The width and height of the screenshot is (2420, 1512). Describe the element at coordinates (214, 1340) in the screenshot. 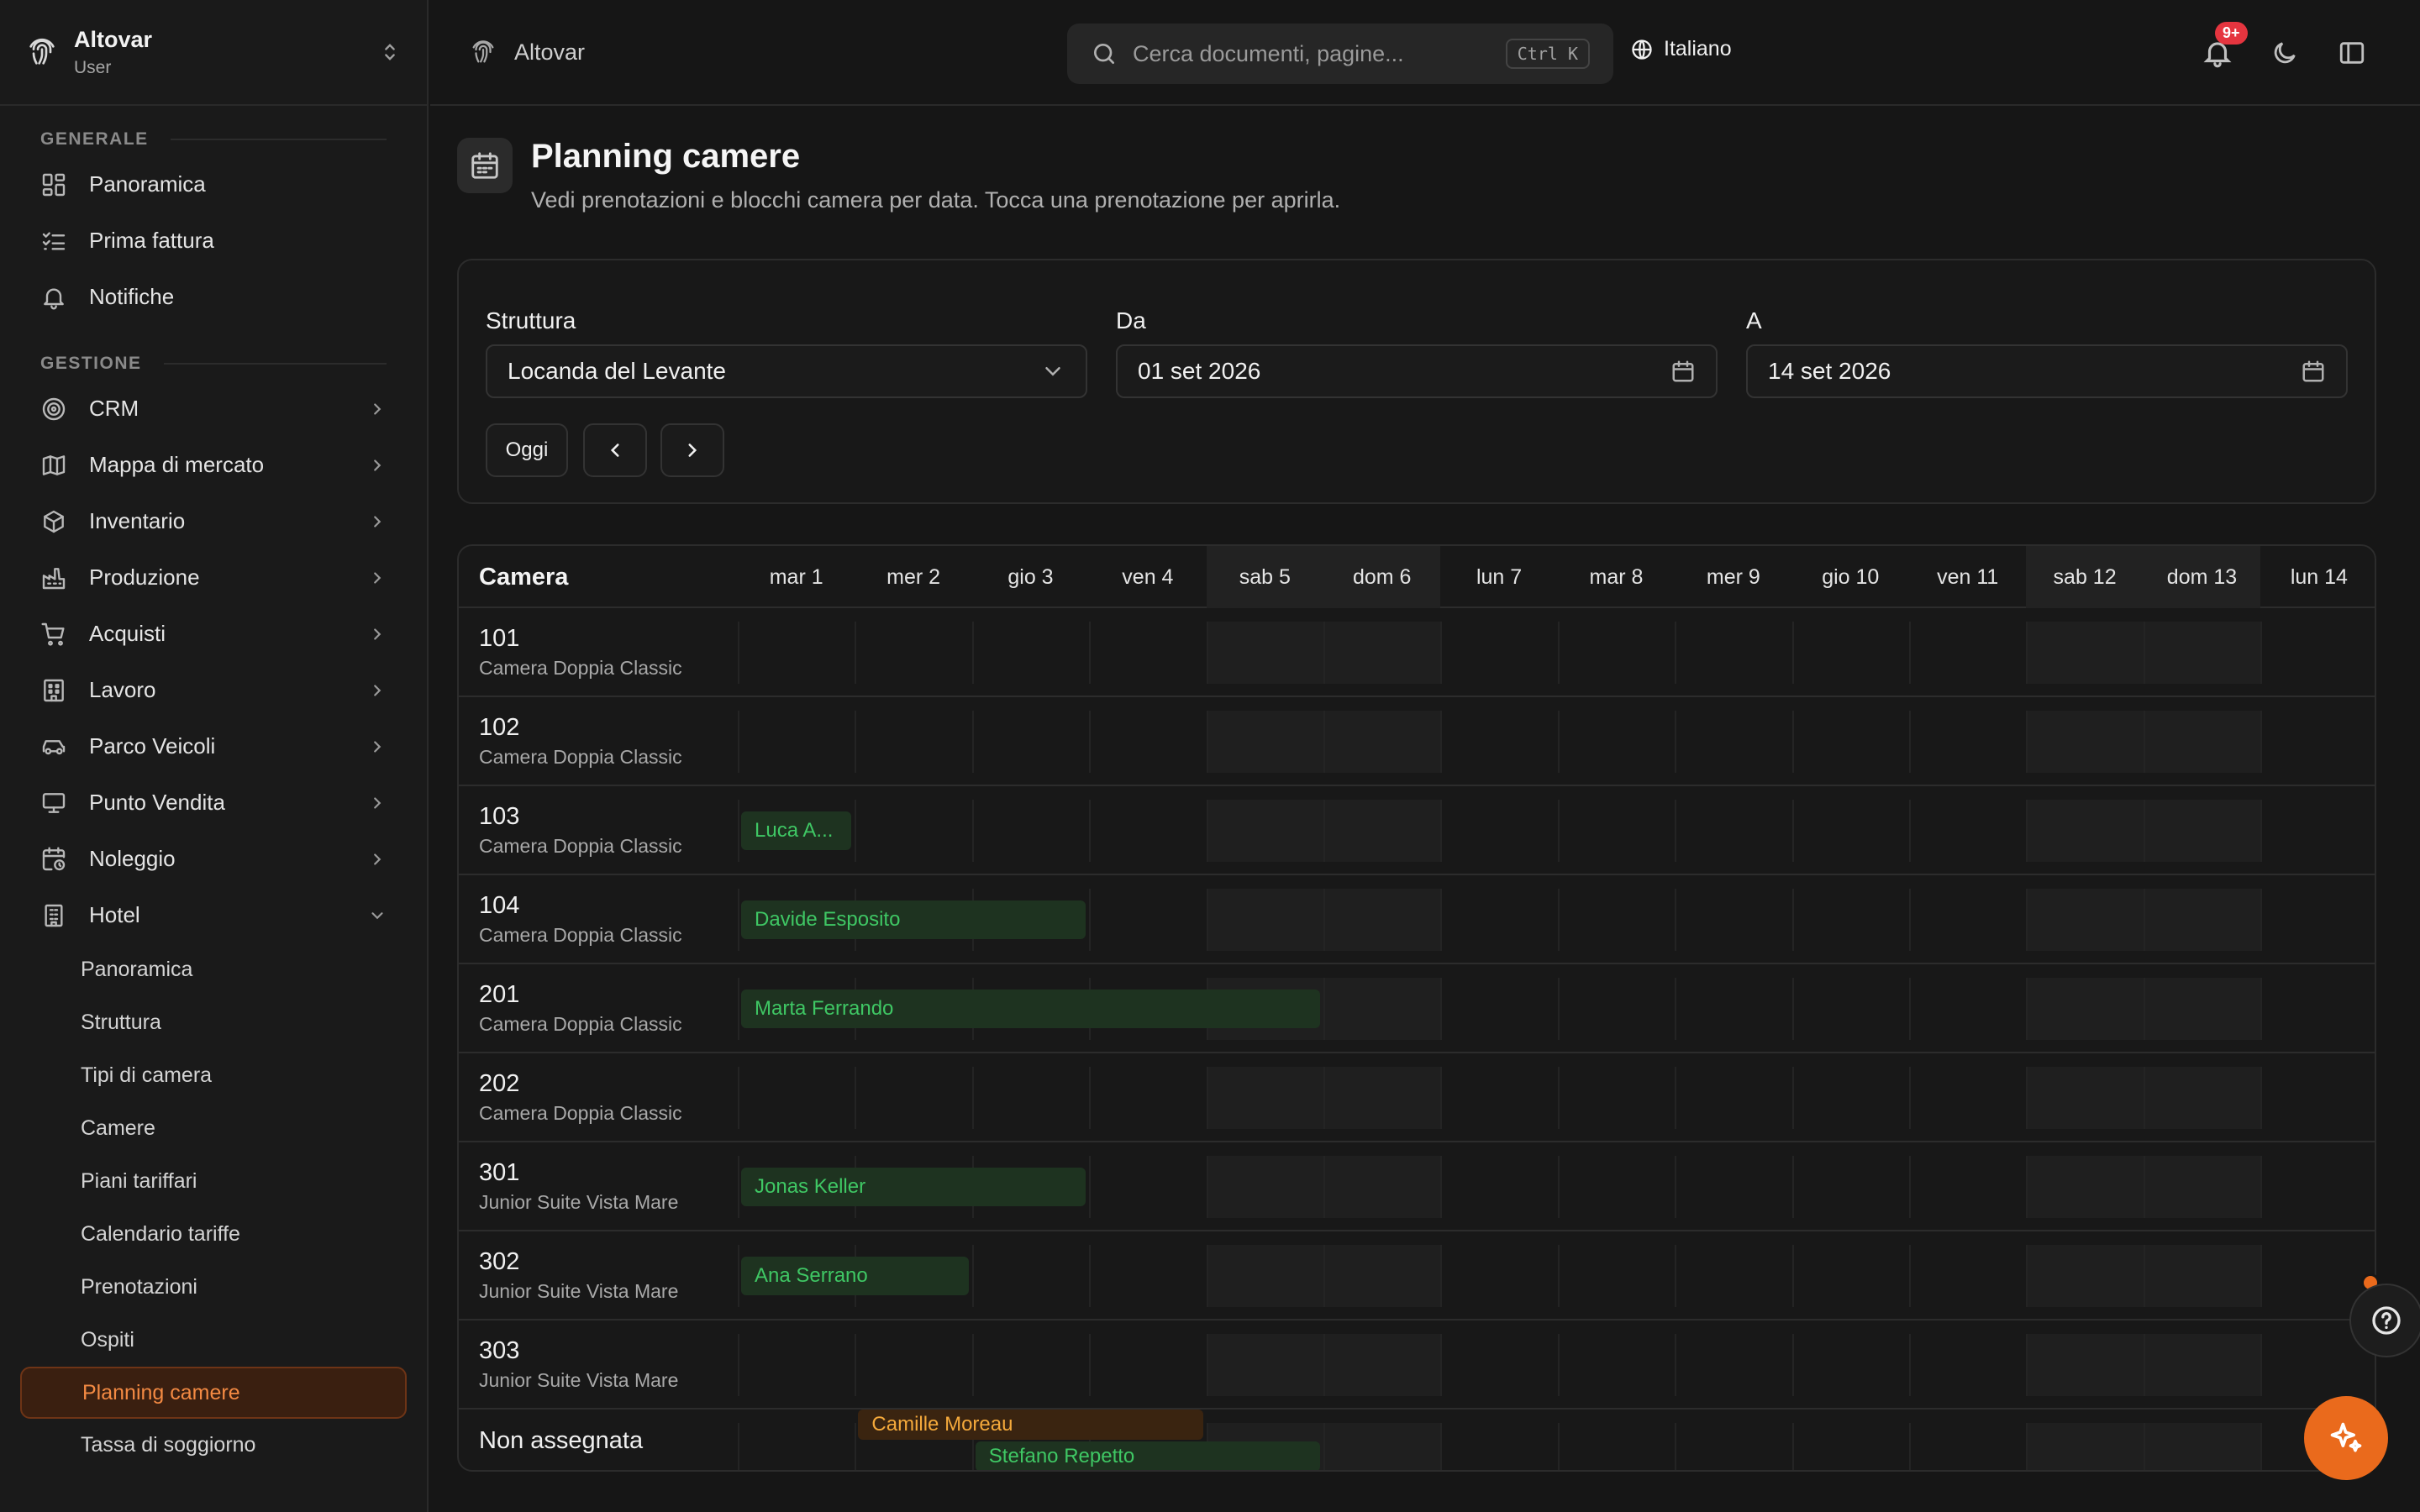

I see `sidebar-subitem-ospiti: Ospiti` at that location.